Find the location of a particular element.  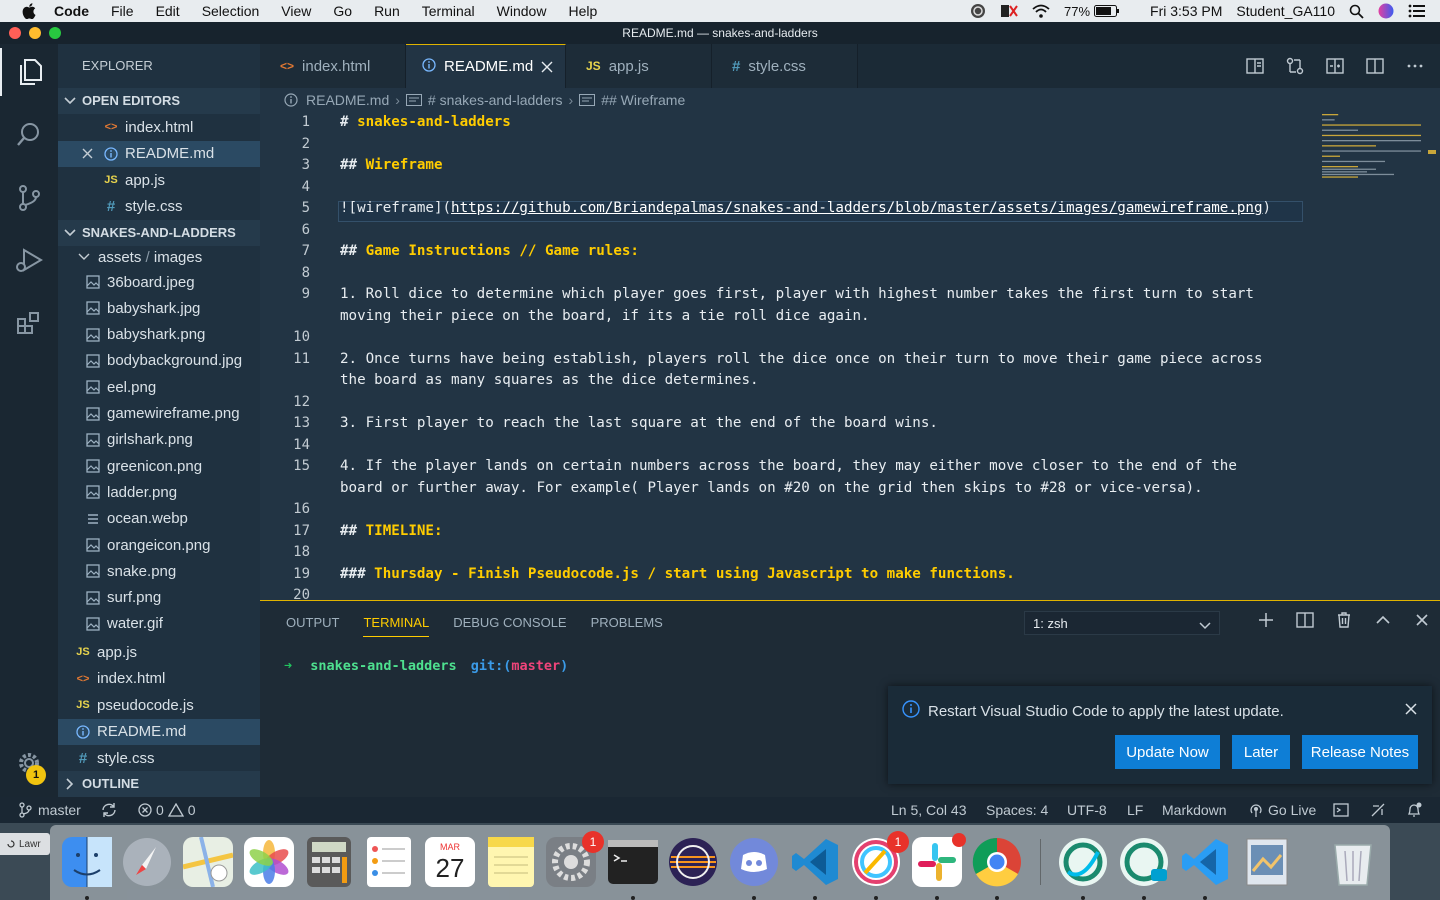

notification-center-icon is located at coordinates (1417, 11).